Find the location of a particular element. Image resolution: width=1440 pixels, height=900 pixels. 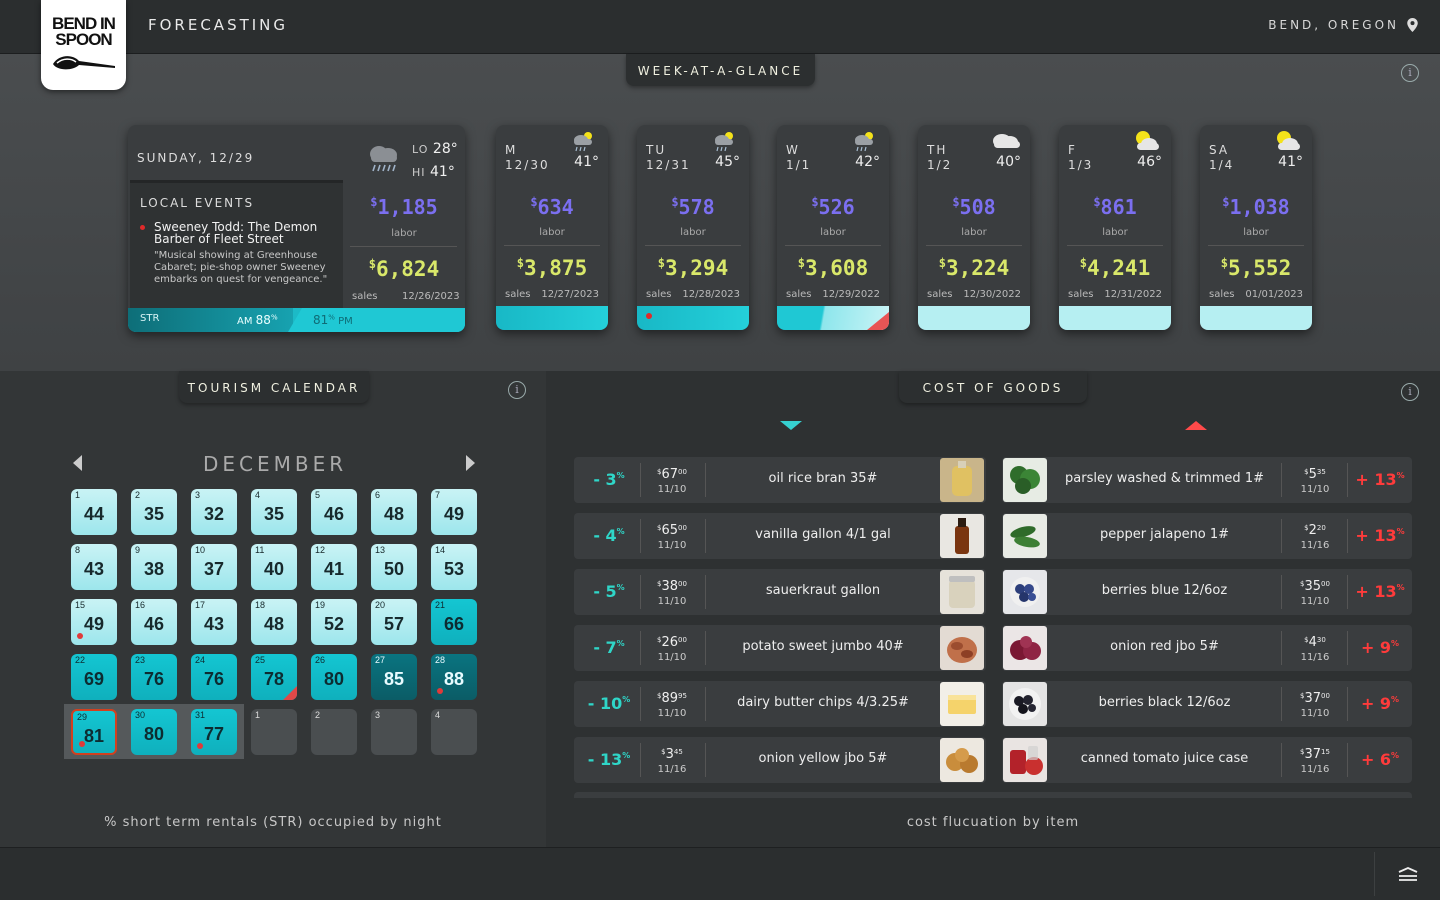

cost-row: - 7% $2600 11/10 potato sweet jumbo 40# is located at coordinates (780, 648).